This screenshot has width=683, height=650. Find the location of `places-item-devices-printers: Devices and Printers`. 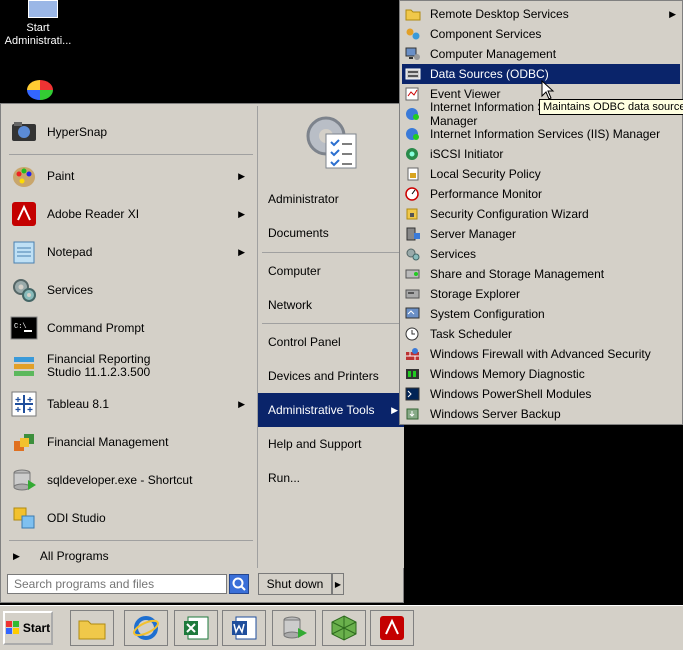

places-item-devices-printers: Devices and Printers is located at coordinates (331, 376).